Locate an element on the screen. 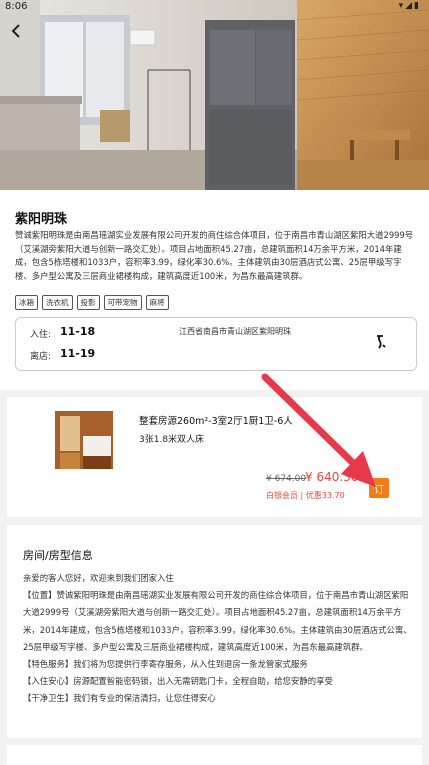 The height and width of the screenshot is (765, 429). feature-text: 【特色服务】我们将为您提供行李寄存服务，从入住到退房一条龙管家式服务 is located at coordinates (165, 664).